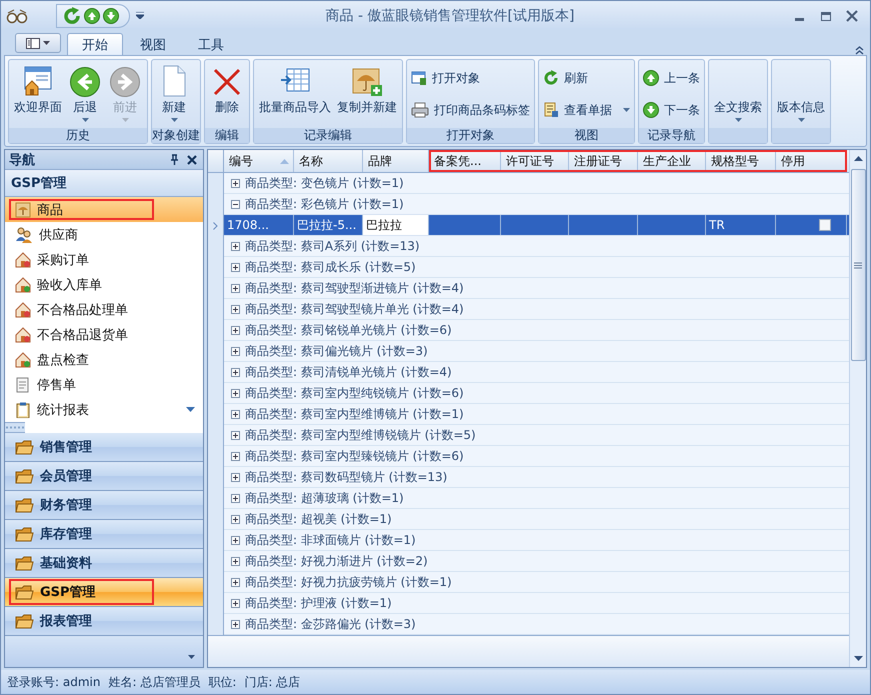 The height and width of the screenshot is (695, 871). I want to click on nav-item: 验收入库单, so click(104, 284).